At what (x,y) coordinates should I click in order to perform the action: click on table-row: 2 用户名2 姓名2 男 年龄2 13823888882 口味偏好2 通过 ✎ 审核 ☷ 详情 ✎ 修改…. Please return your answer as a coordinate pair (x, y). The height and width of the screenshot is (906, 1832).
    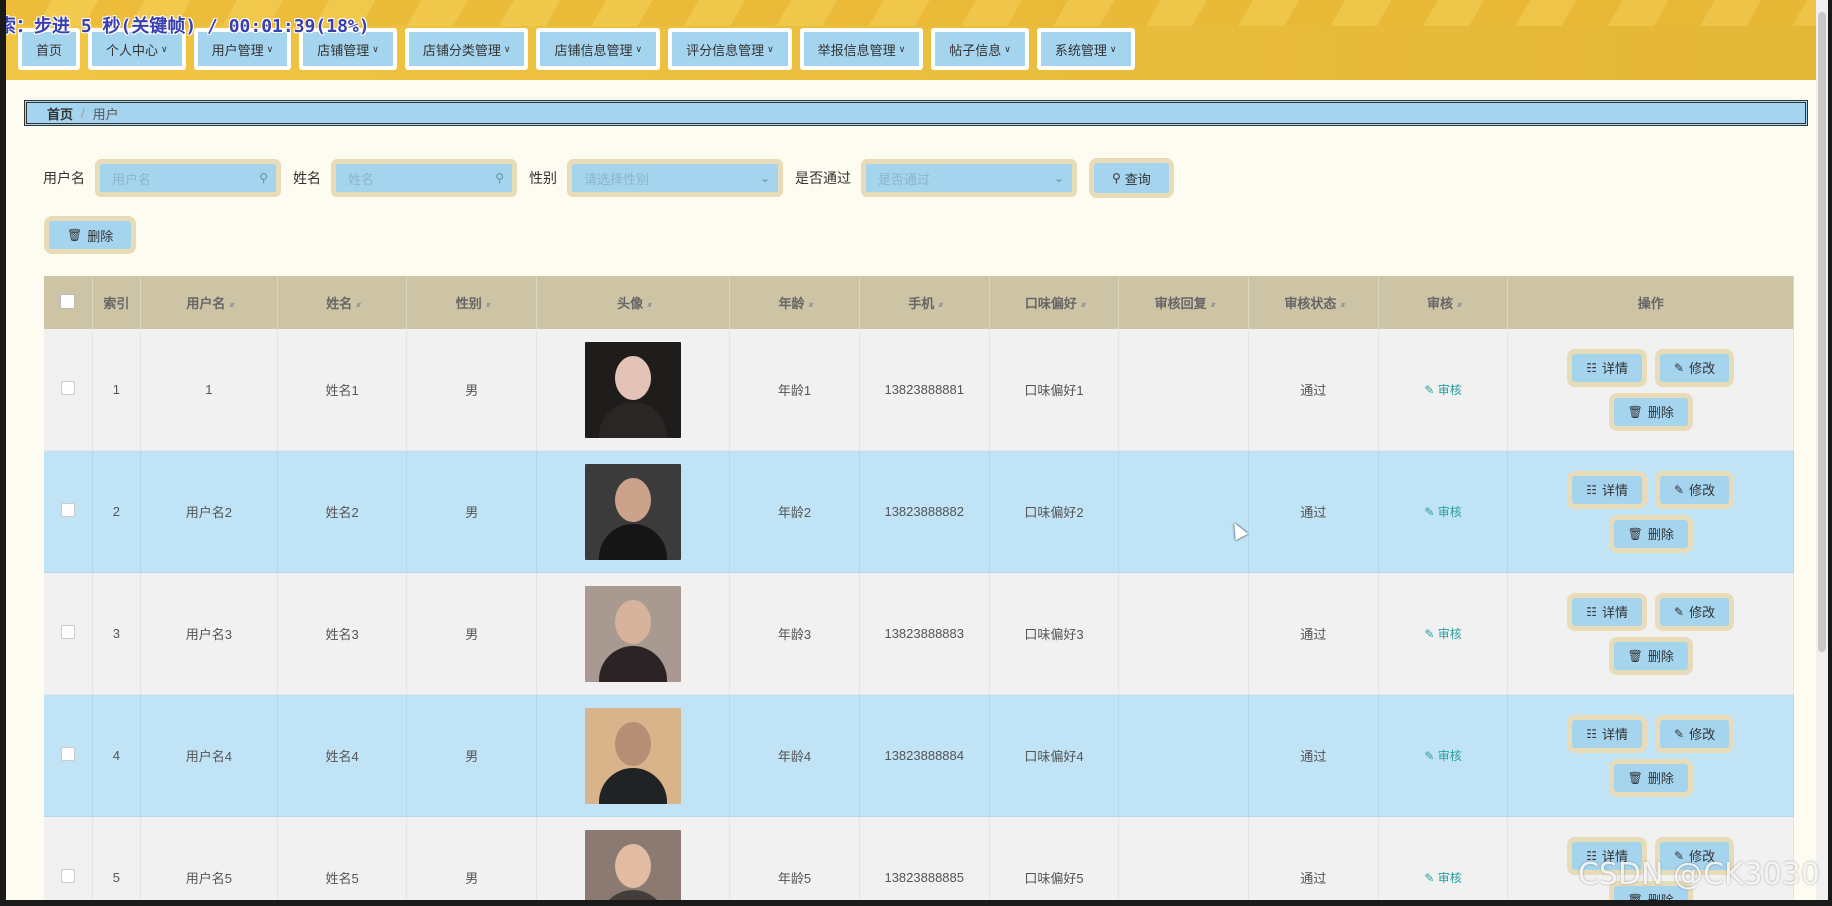
    Looking at the image, I should click on (919, 511).